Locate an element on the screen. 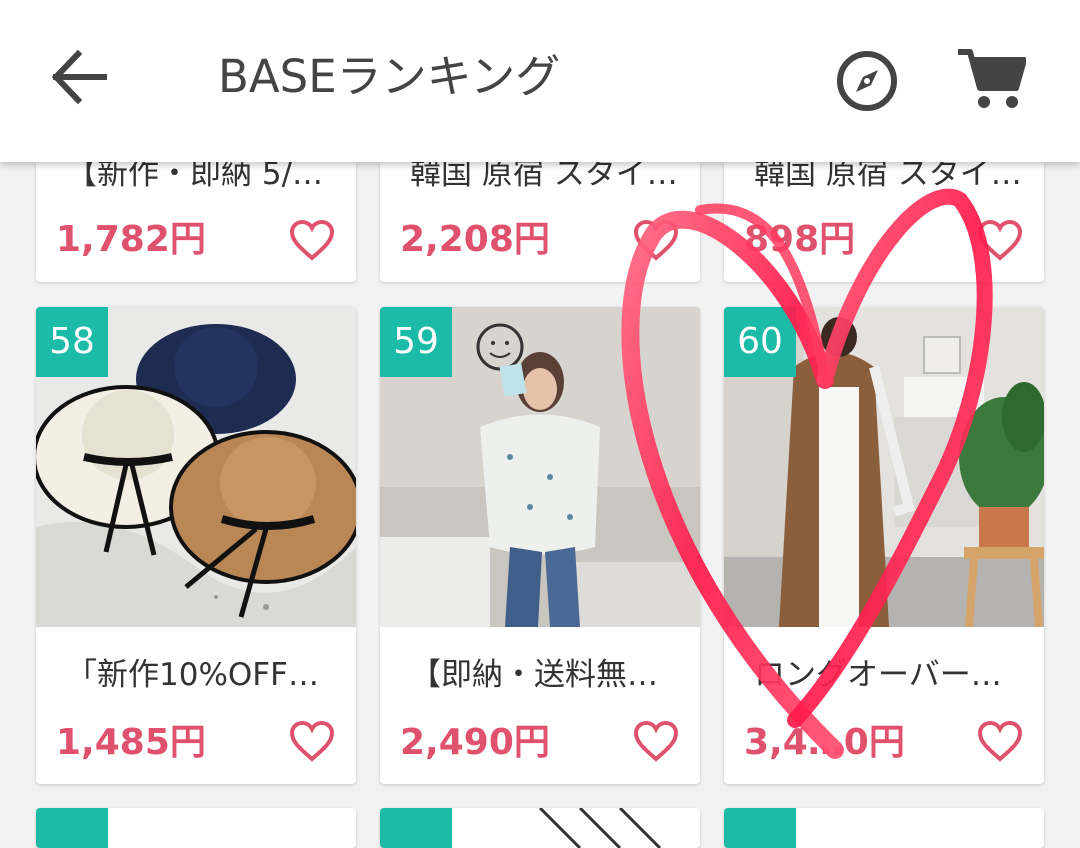  product-price: 898円 is located at coordinates (800, 239).